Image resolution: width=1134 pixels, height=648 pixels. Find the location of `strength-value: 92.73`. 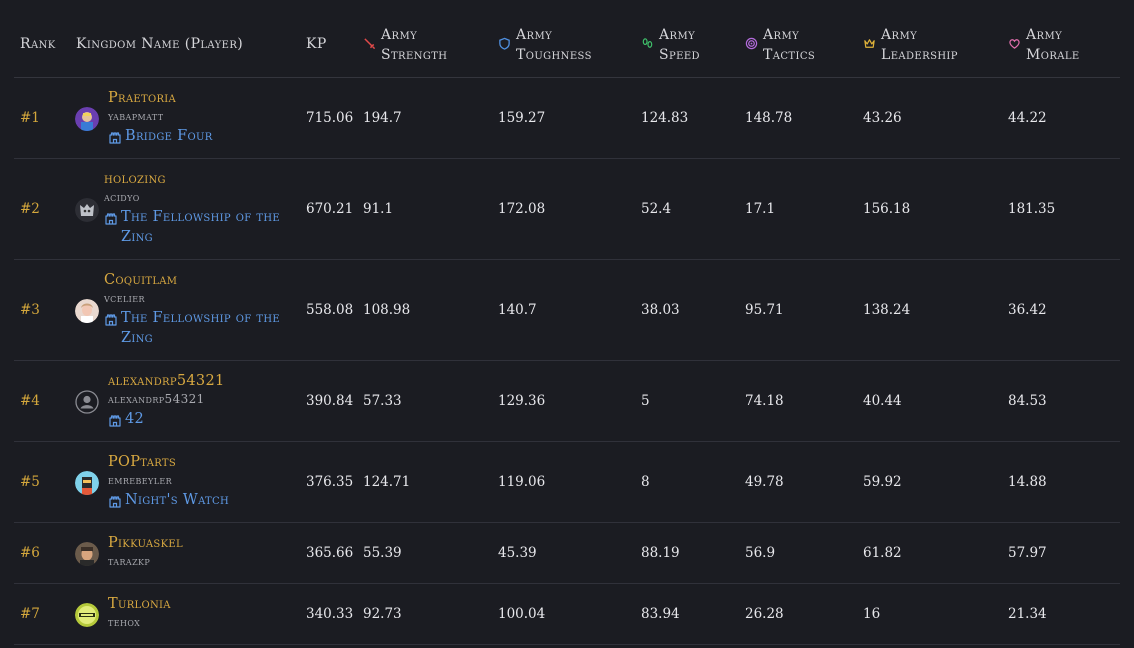

strength-value: 92.73 is located at coordinates (382, 614).